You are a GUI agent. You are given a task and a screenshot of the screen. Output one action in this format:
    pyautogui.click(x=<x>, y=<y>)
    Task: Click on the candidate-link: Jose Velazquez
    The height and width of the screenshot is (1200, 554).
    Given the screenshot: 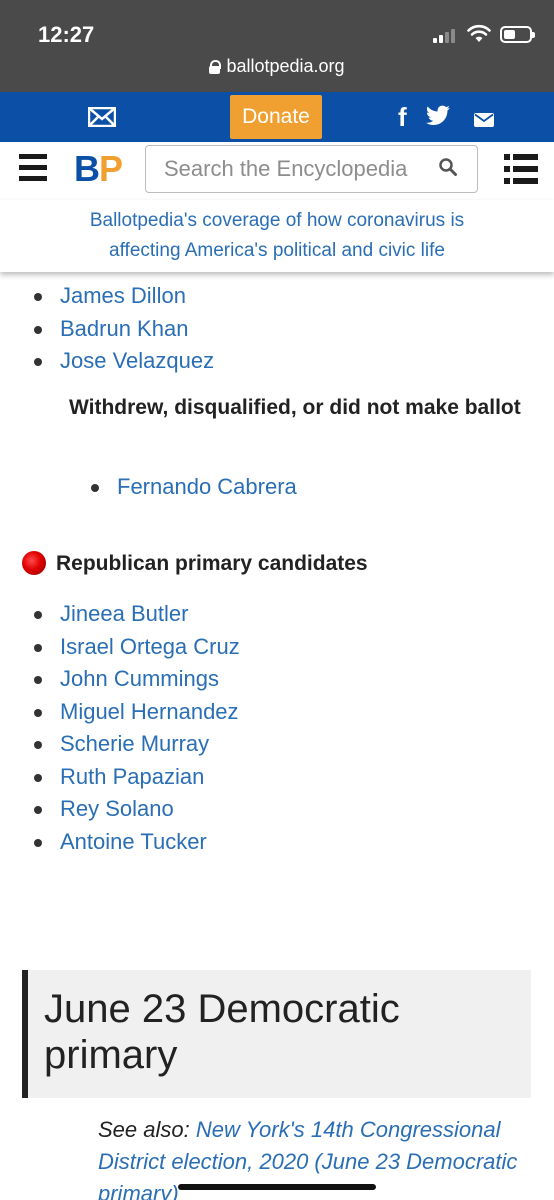 What is the action you would take?
    pyautogui.click(x=137, y=360)
    